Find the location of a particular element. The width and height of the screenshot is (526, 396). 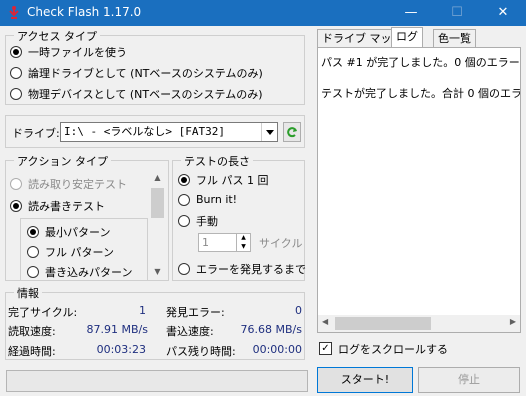

scroll-up-icon: ▲ is located at coordinates (157, 178).